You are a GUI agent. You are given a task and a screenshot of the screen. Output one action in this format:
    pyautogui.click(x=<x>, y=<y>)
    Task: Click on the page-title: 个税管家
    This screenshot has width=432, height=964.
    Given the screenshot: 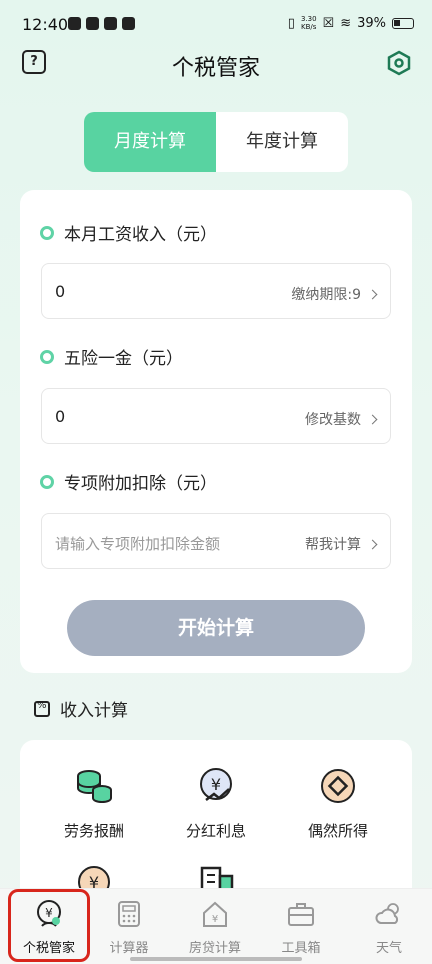 What is the action you would take?
    pyautogui.click(x=215, y=68)
    